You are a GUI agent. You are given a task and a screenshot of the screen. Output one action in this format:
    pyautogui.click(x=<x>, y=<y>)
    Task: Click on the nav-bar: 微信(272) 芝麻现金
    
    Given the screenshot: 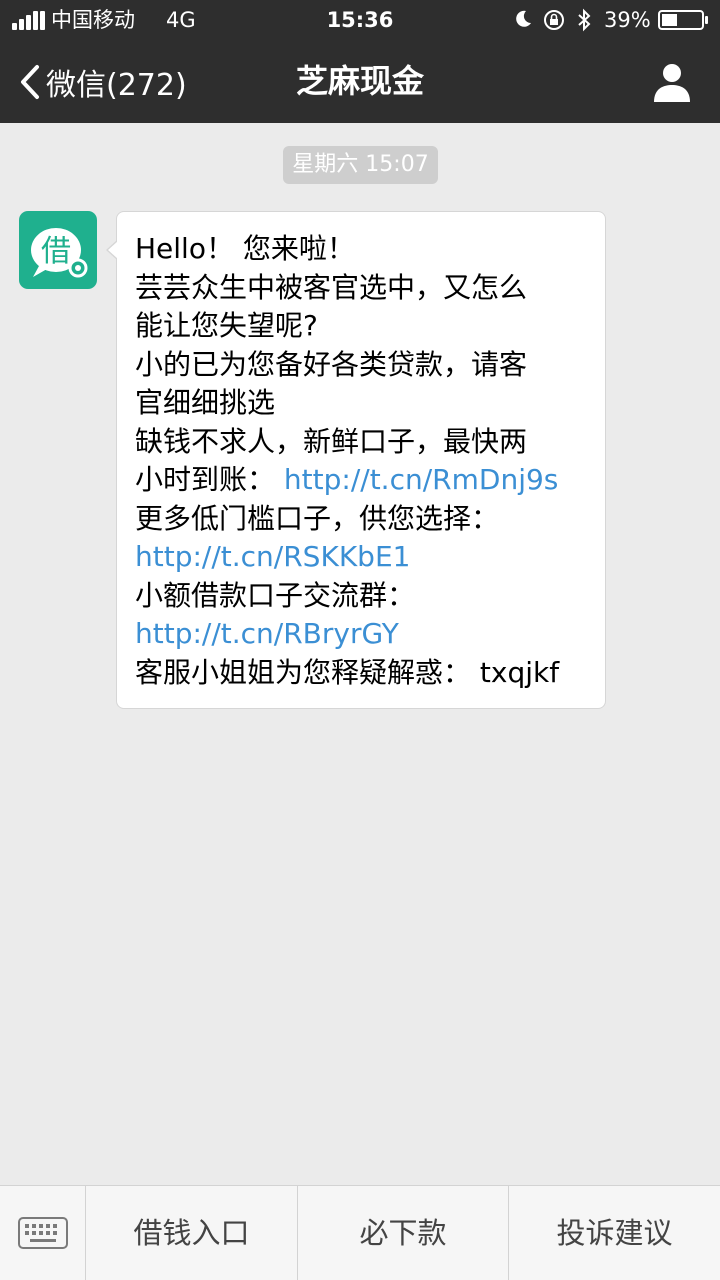 What is the action you would take?
    pyautogui.click(x=360, y=81)
    